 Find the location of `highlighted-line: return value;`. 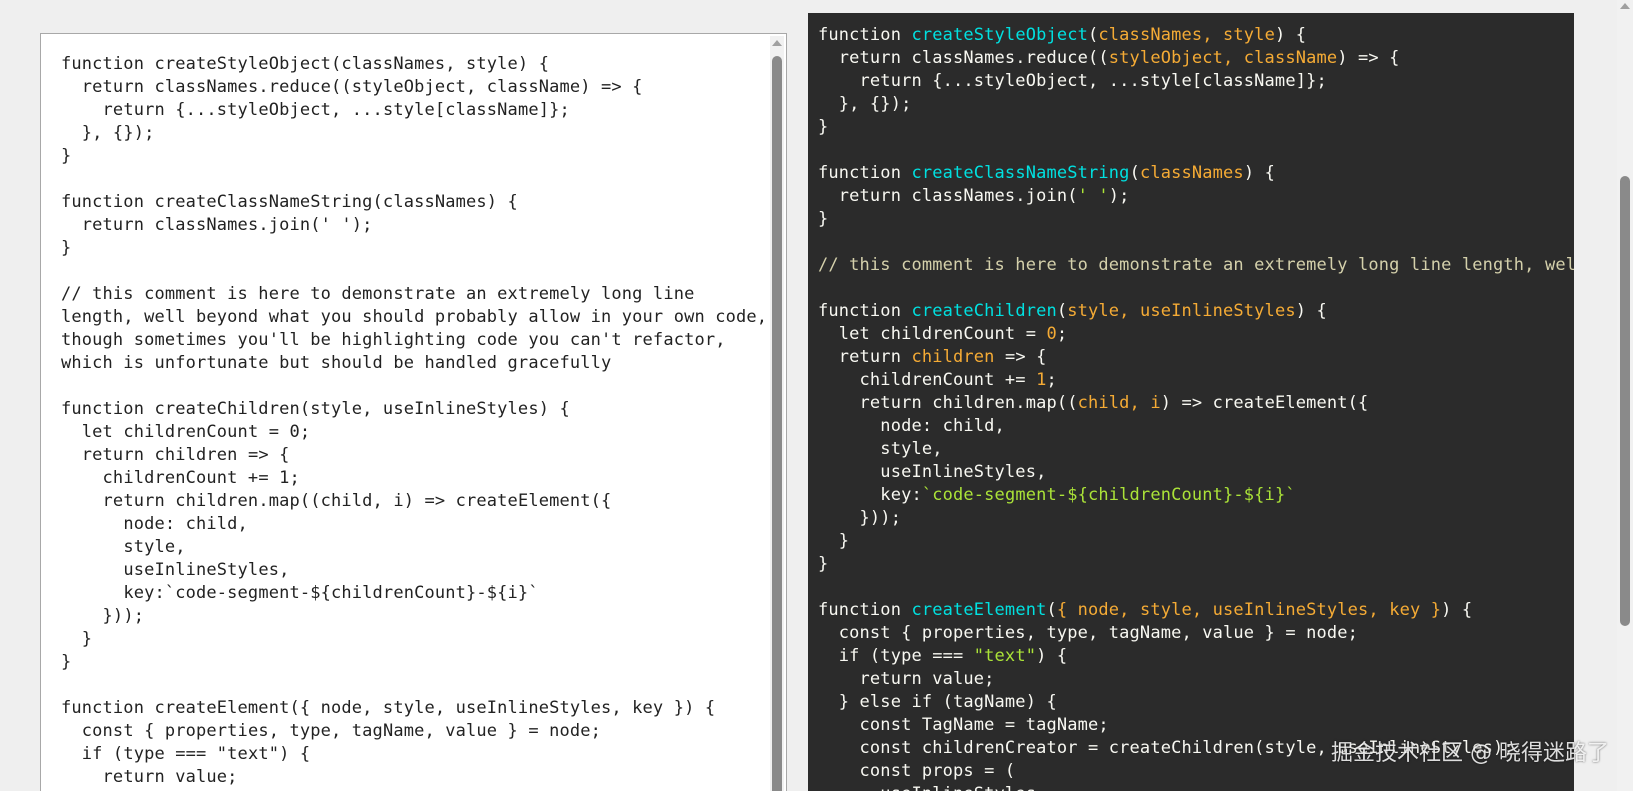

highlighted-line: return value; is located at coordinates (1196, 679).